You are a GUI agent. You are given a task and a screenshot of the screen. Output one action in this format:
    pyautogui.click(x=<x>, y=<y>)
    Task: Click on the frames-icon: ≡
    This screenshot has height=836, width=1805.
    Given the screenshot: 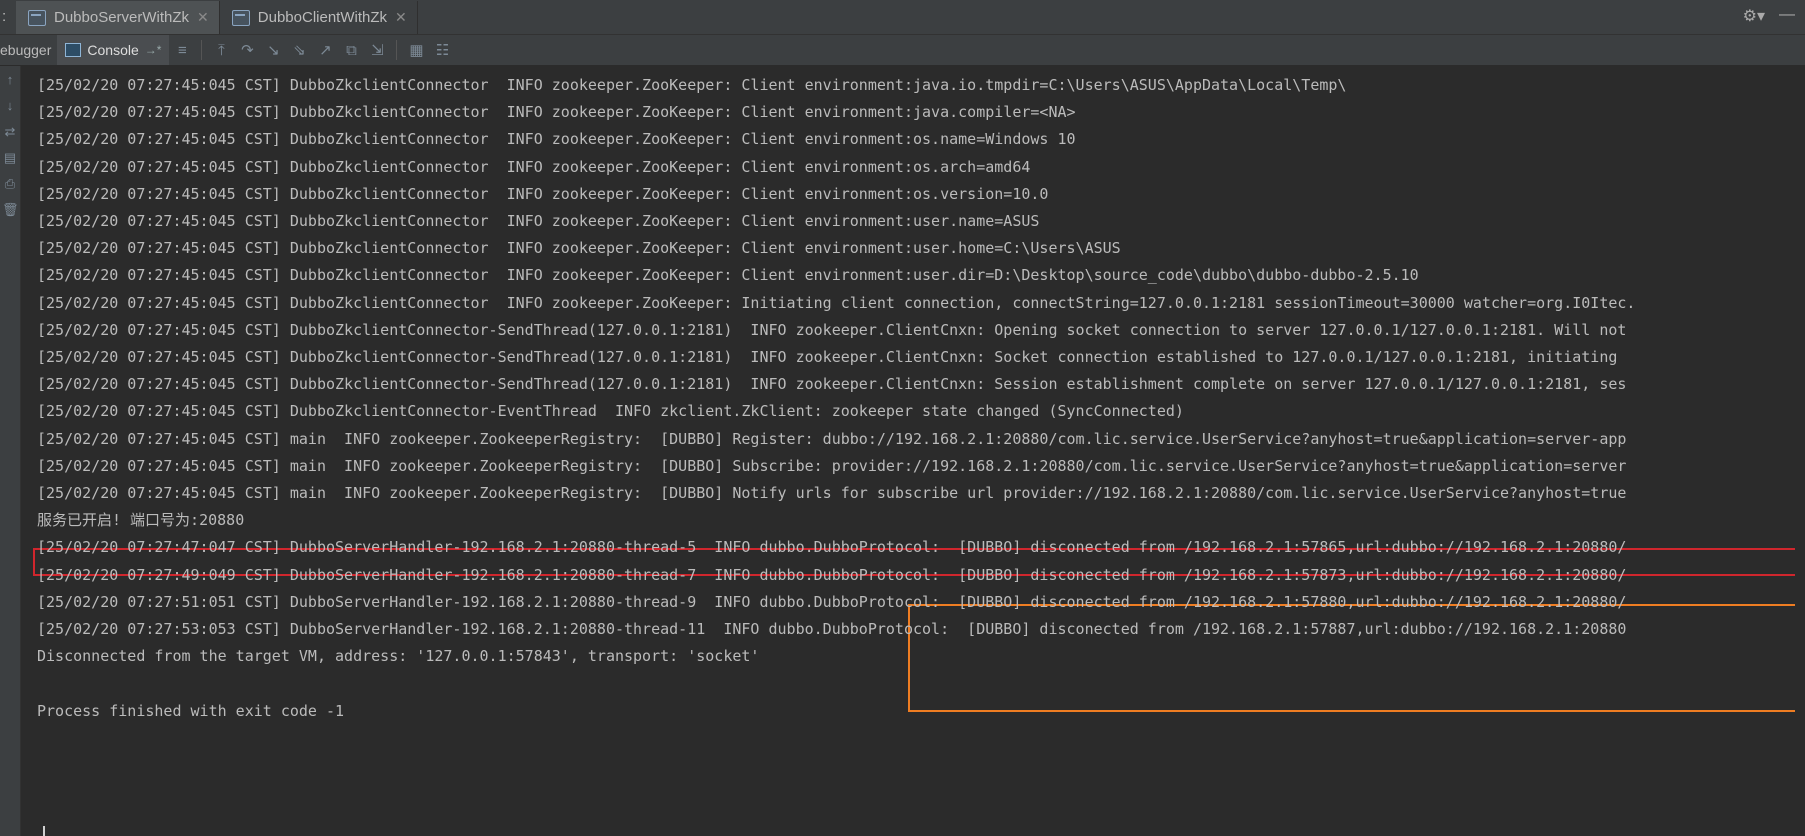 What is the action you would take?
    pyautogui.click(x=182, y=50)
    